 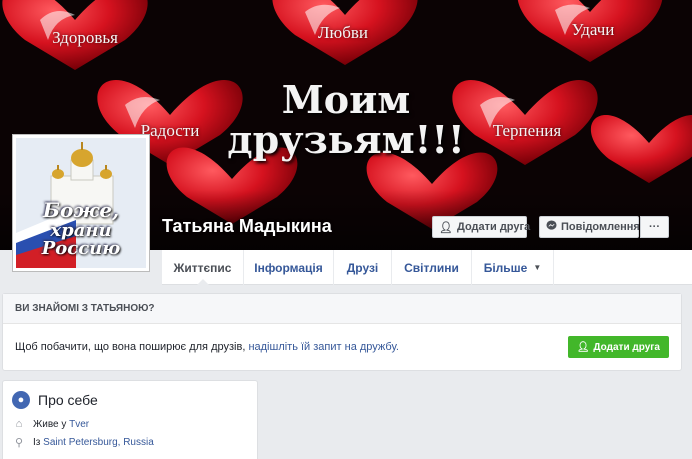 I want to click on cover-heart: Терпения, so click(x=527, y=138).